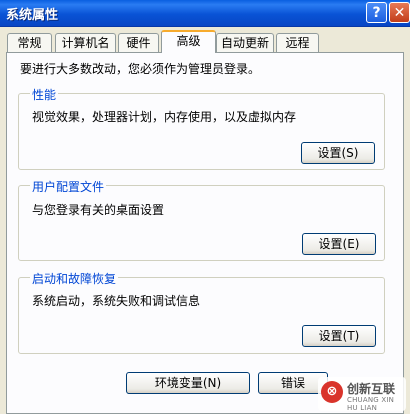  What do you see at coordinates (338, 153) in the screenshot?
I see `performance-settings-button: 设置(S)` at bounding box center [338, 153].